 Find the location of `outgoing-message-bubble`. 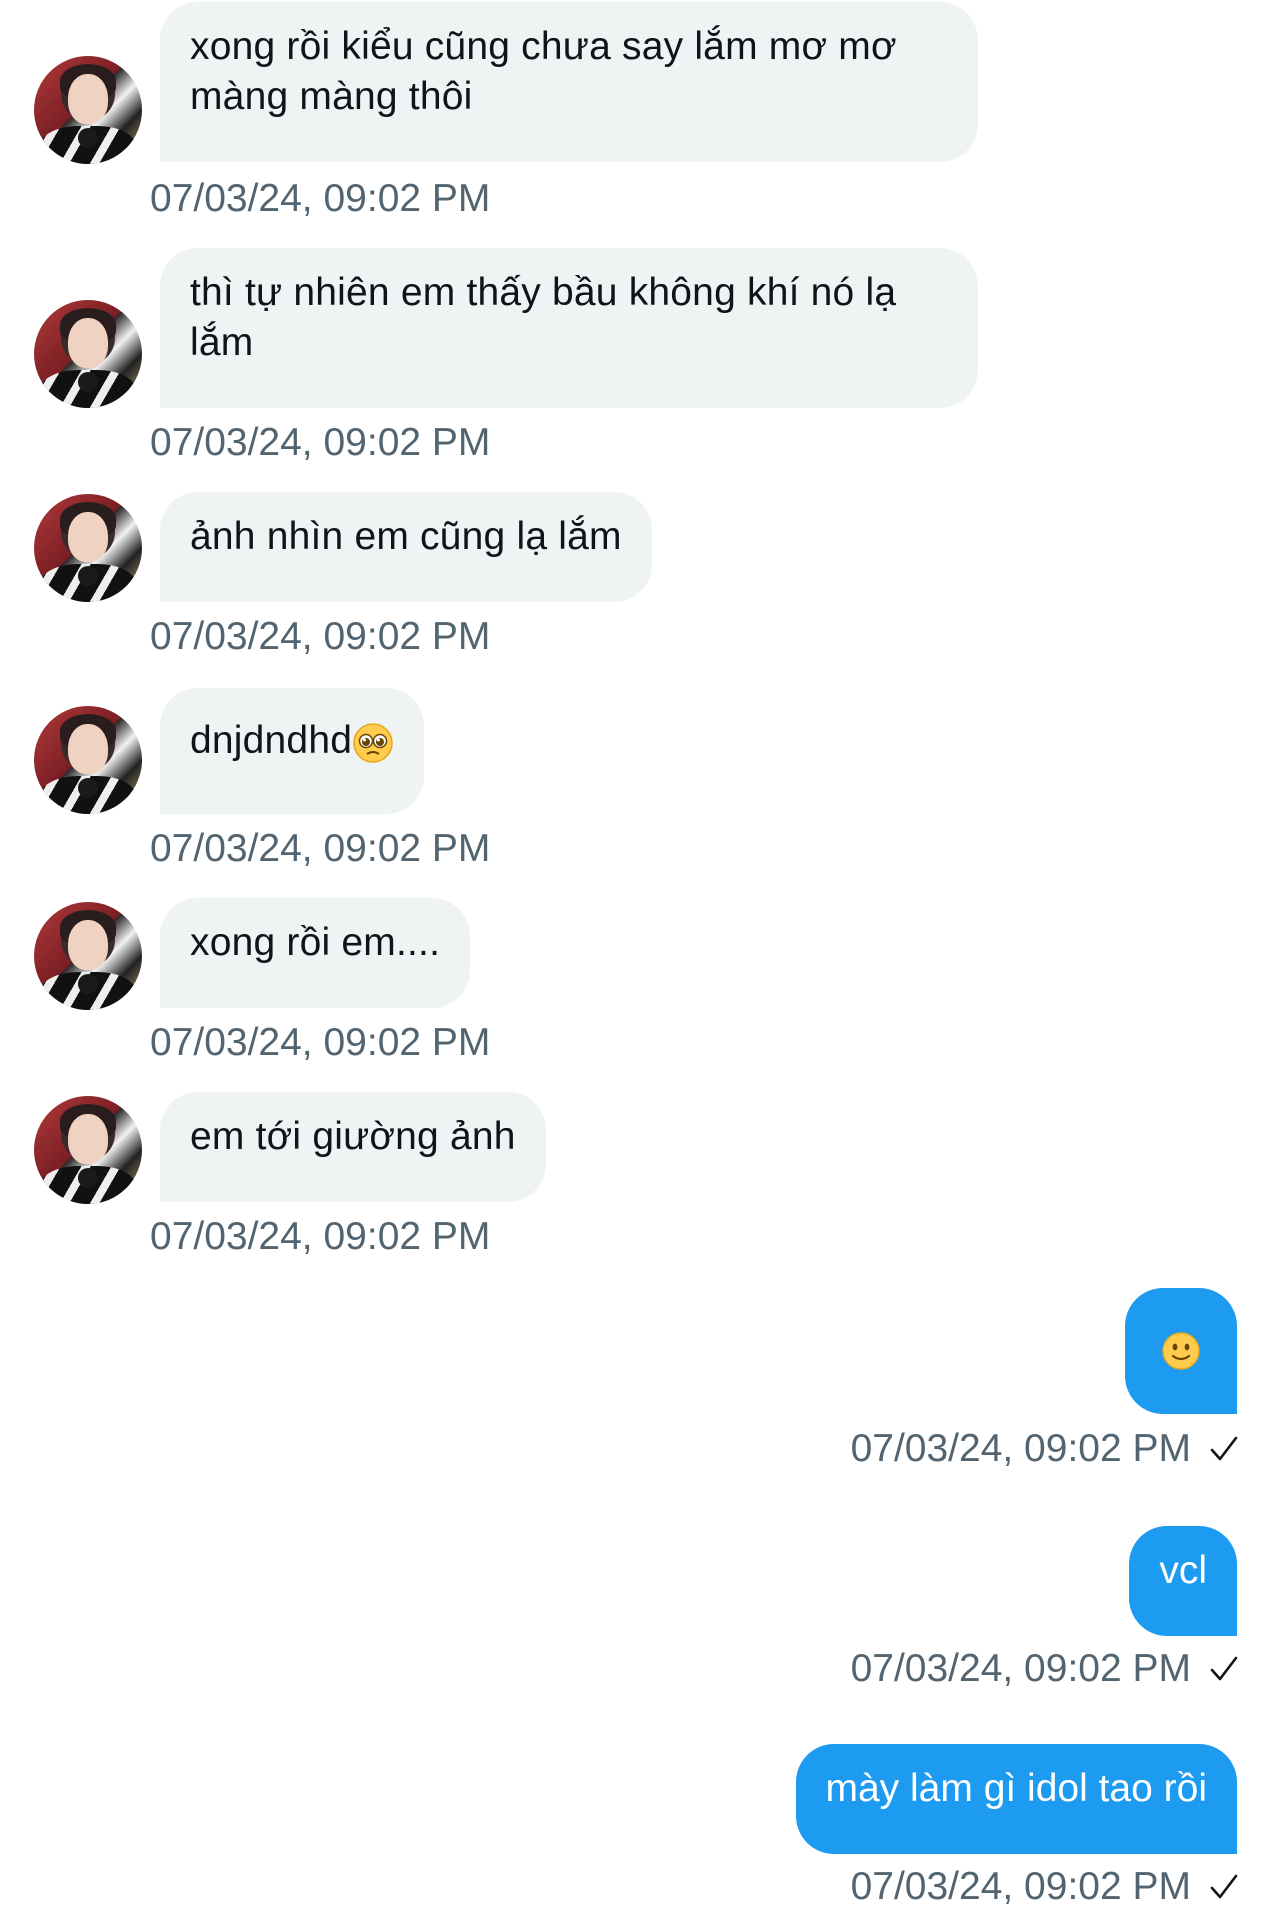

outgoing-message-bubble is located at coordinates (1181, 1351).